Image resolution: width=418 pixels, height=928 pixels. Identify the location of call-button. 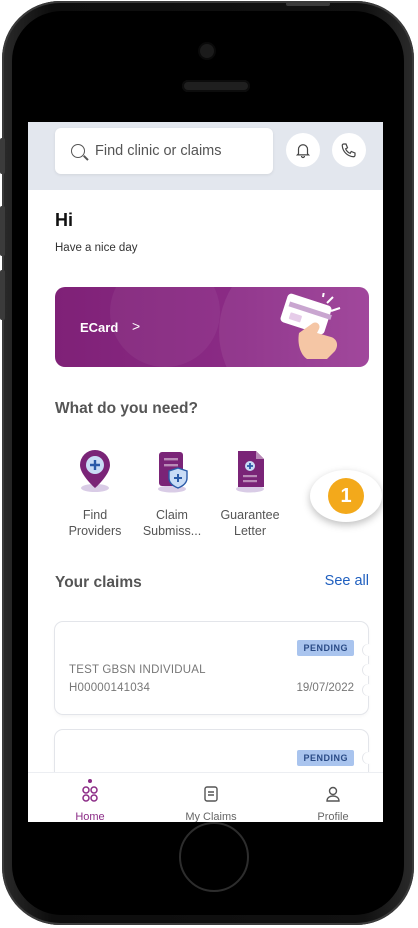
(349, 150).